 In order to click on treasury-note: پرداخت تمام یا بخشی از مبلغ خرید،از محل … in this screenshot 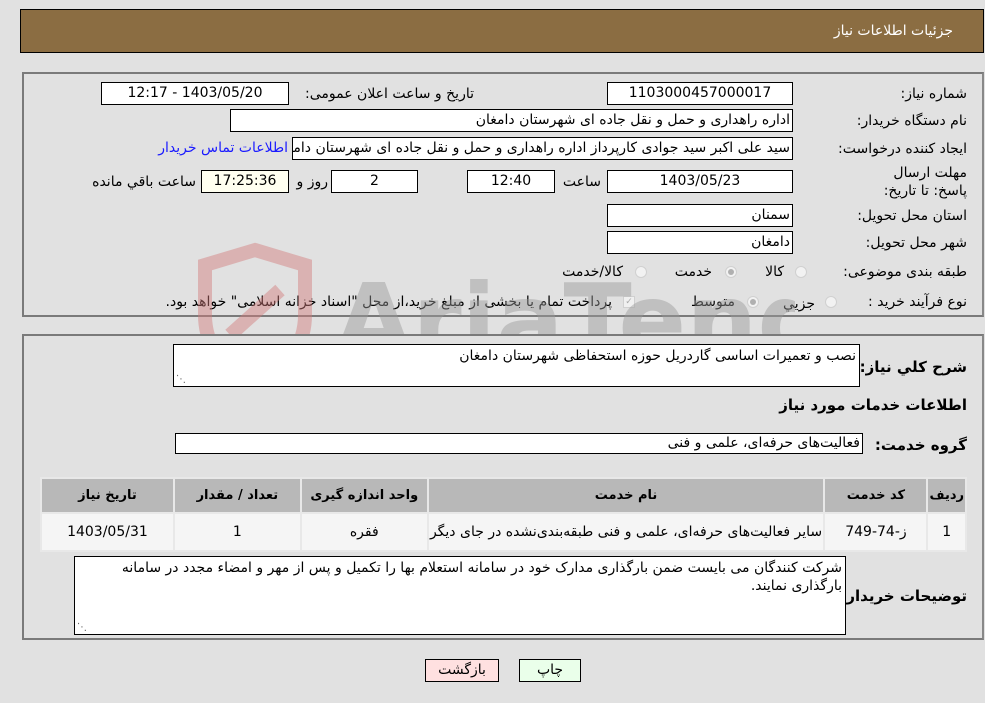, I will do `click(388, 302)`.